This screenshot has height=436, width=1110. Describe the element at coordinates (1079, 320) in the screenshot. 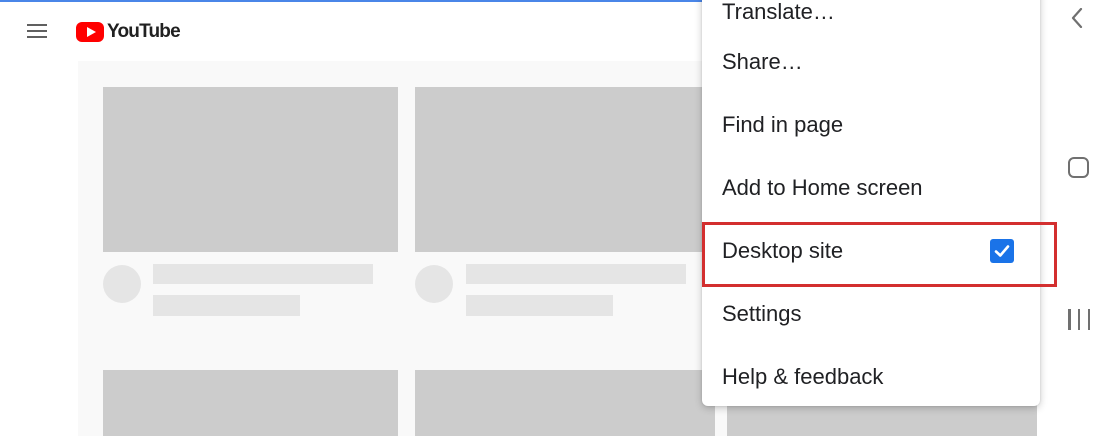

I see `recent-apps-icon` at that location.